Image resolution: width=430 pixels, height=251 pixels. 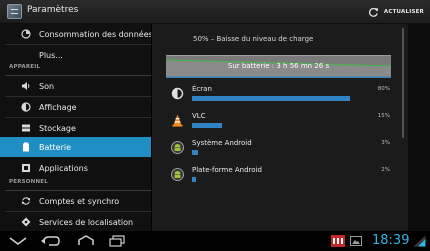 What do you see at coordinates (26, 147) in the screenshot?
I see `battery-icon` at bounding box center [26, 147].